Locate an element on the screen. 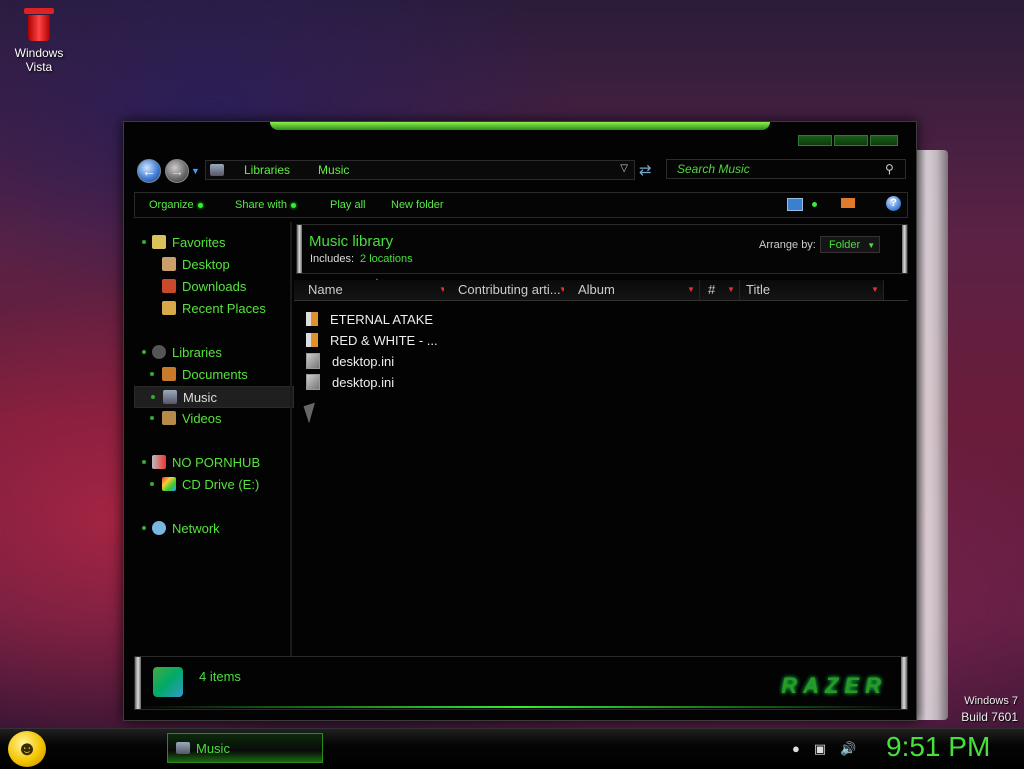  search-box: ⚲ is located at coordinates (786, 169).